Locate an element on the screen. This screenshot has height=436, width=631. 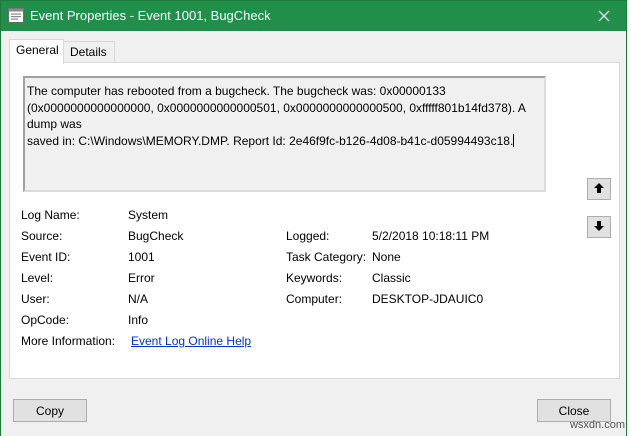
previous-event-button is located at coordinates (599, 189).